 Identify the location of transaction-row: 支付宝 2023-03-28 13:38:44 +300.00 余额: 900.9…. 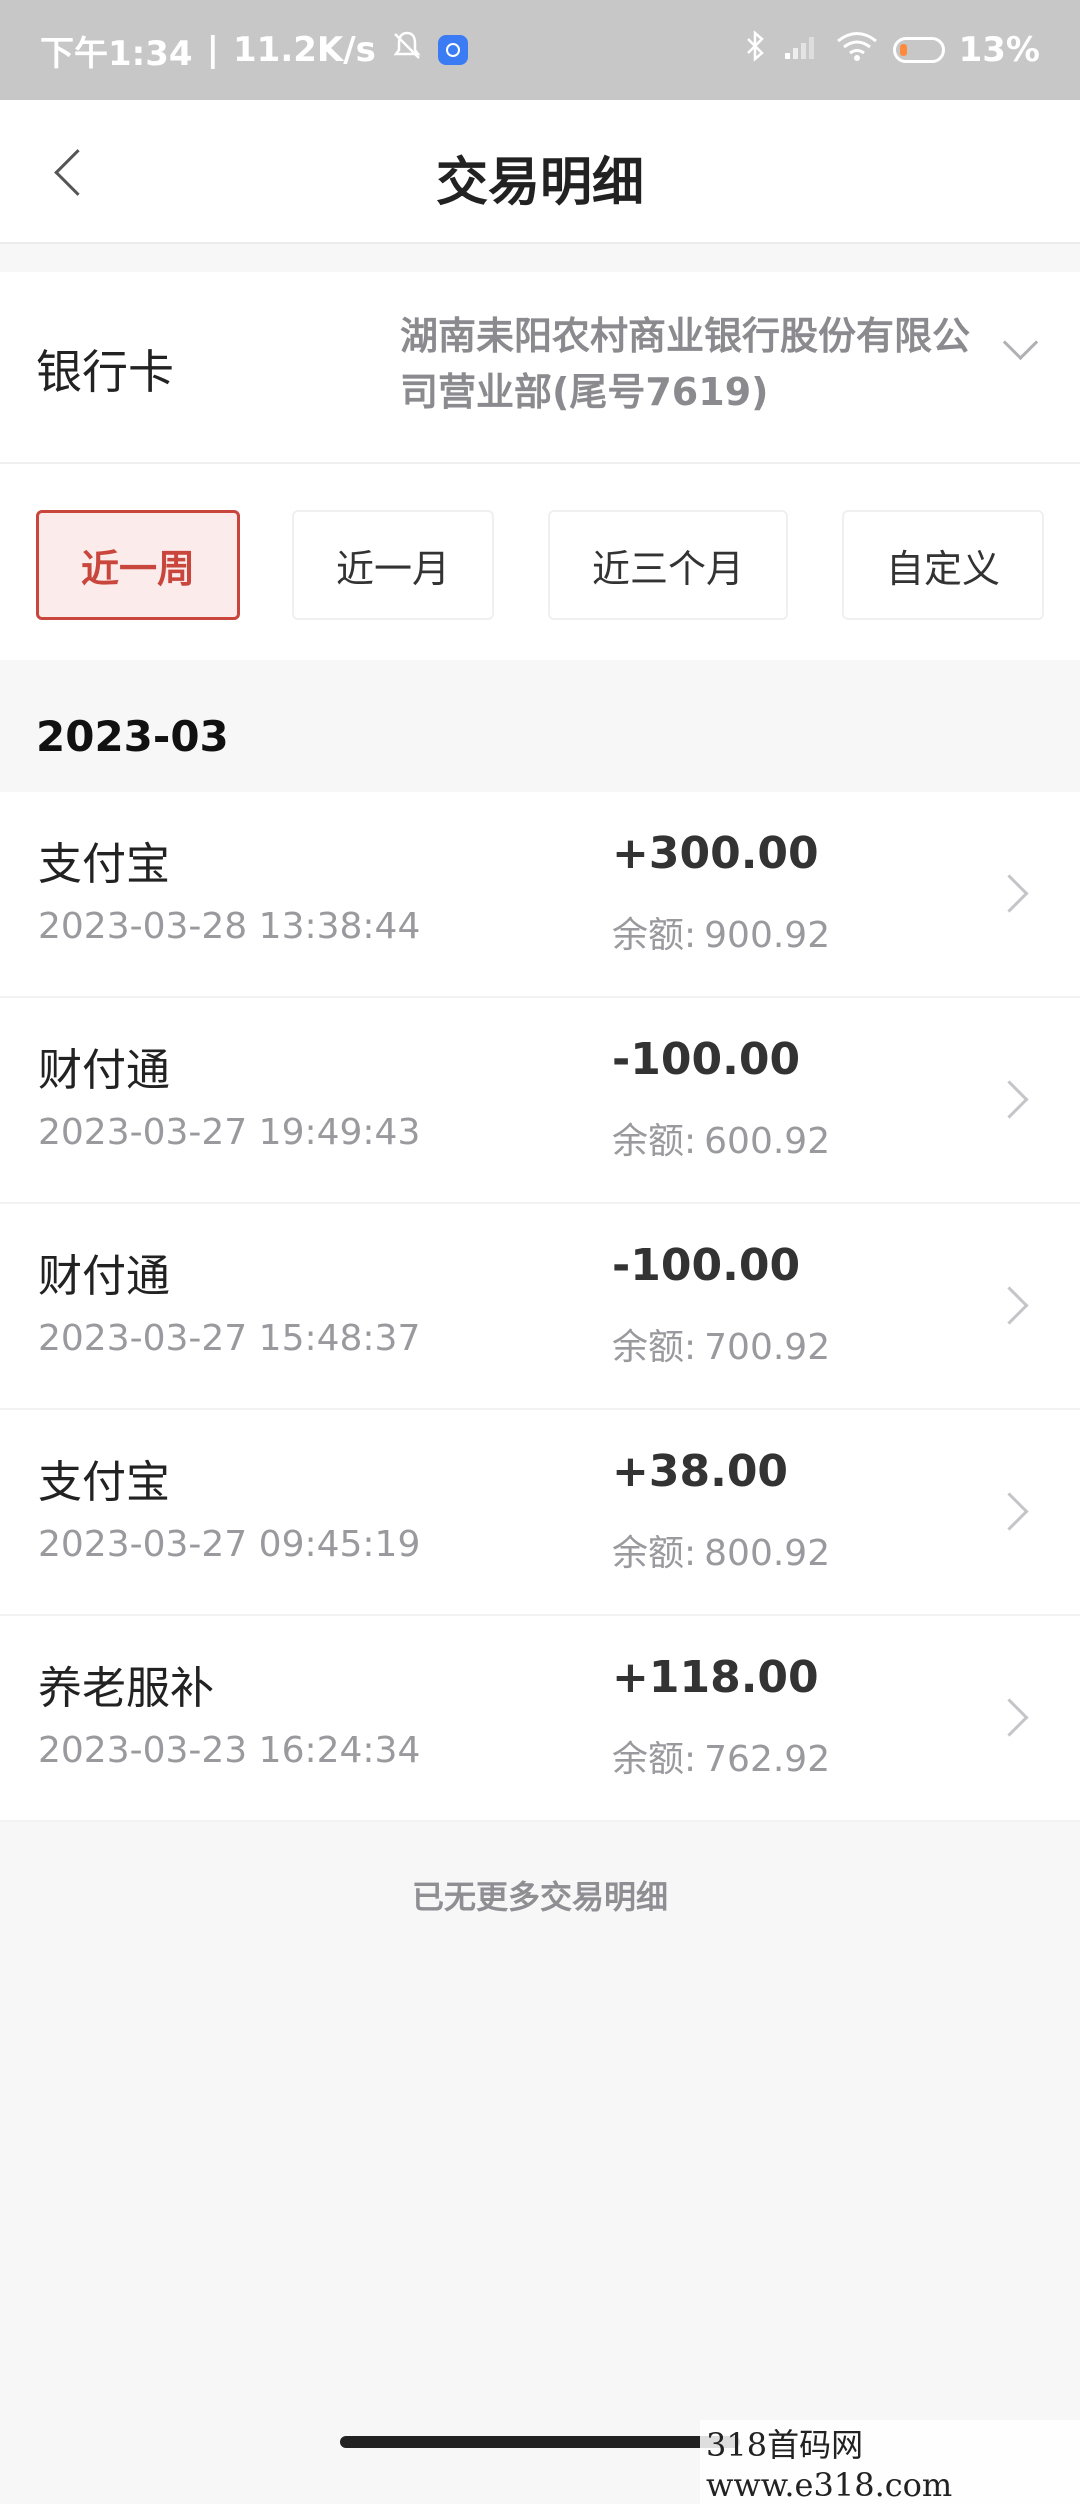
(540, 895).